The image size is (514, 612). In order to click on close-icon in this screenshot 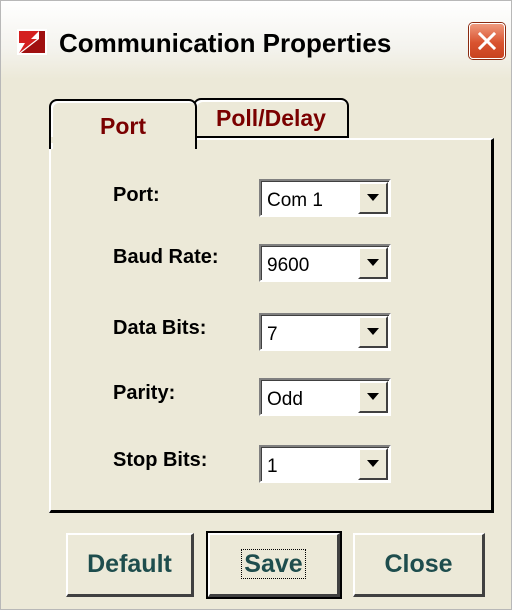, I will do `click(487, 41)`.